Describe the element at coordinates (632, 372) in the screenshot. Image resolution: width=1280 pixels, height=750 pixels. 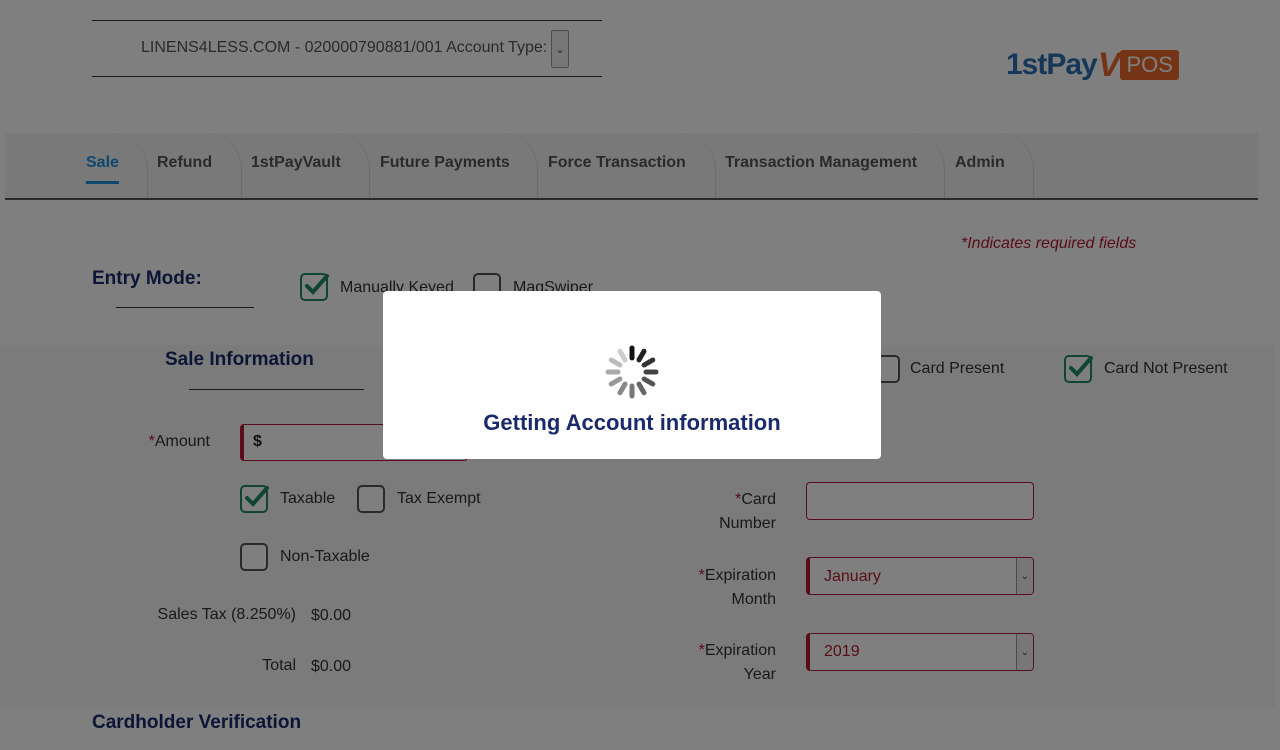
I see `loading-spinner-icon` at that location.